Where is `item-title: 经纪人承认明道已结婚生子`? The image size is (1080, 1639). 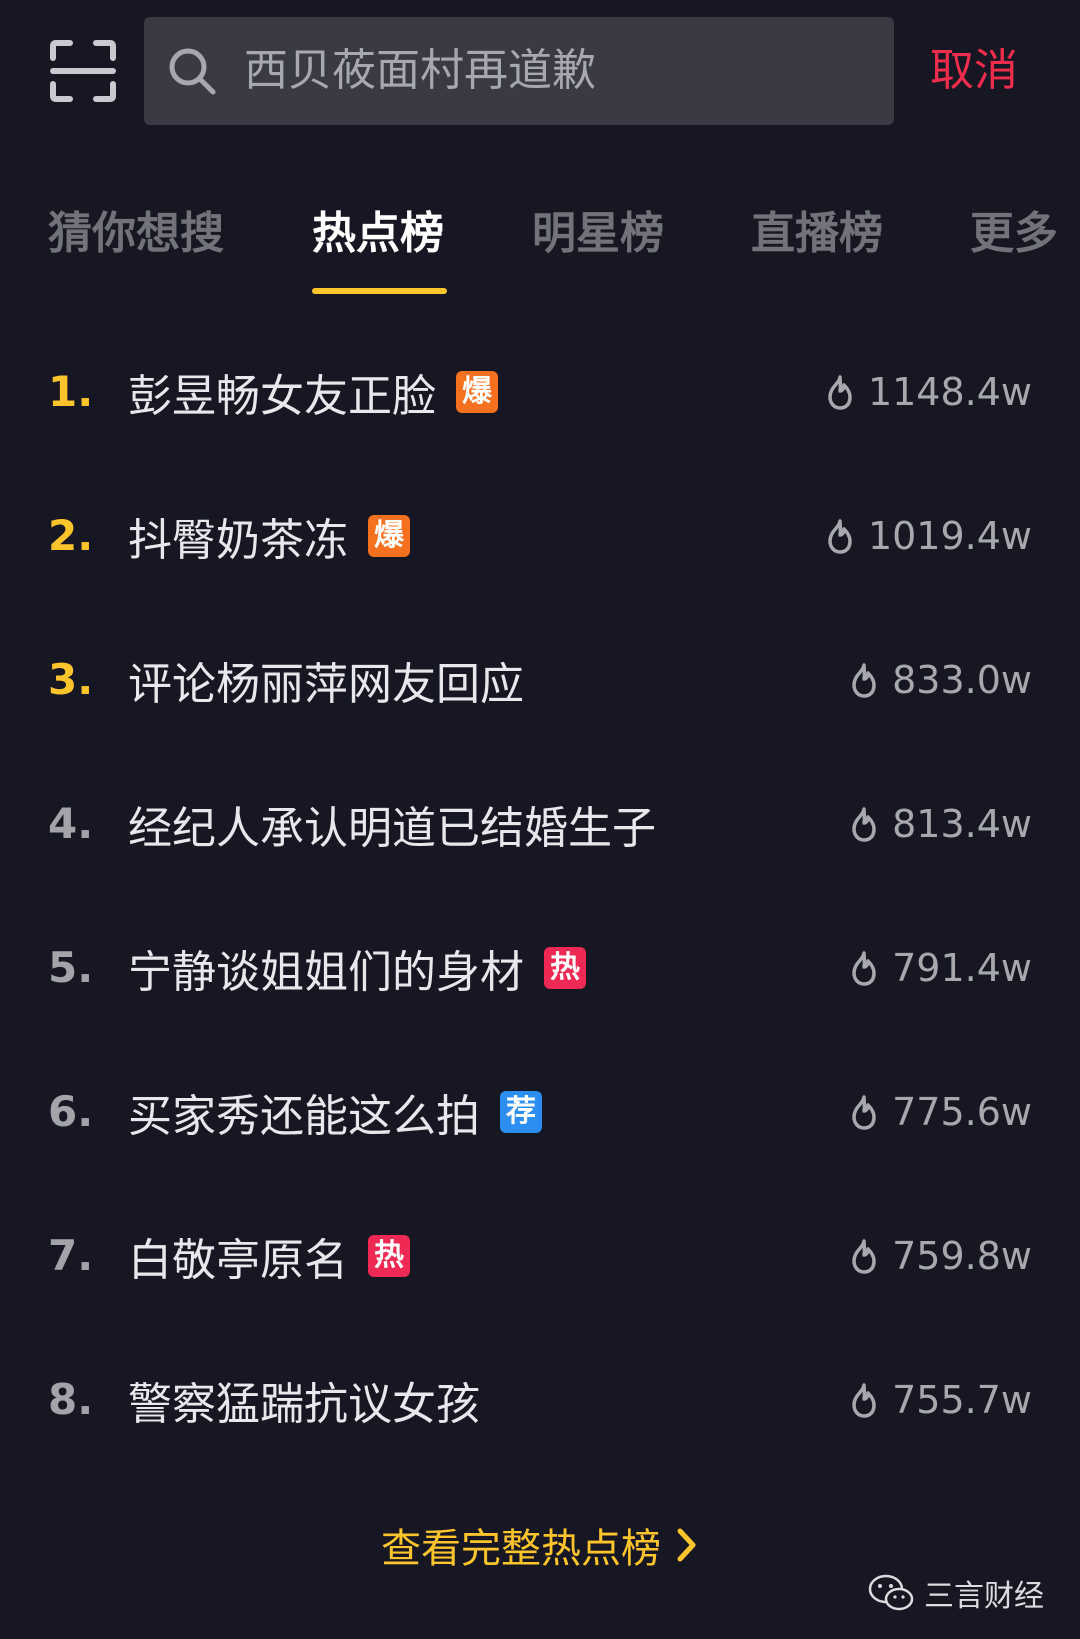
item-title: 经纪人承认明道已结婚生子 is located at coordinates (392, 828).